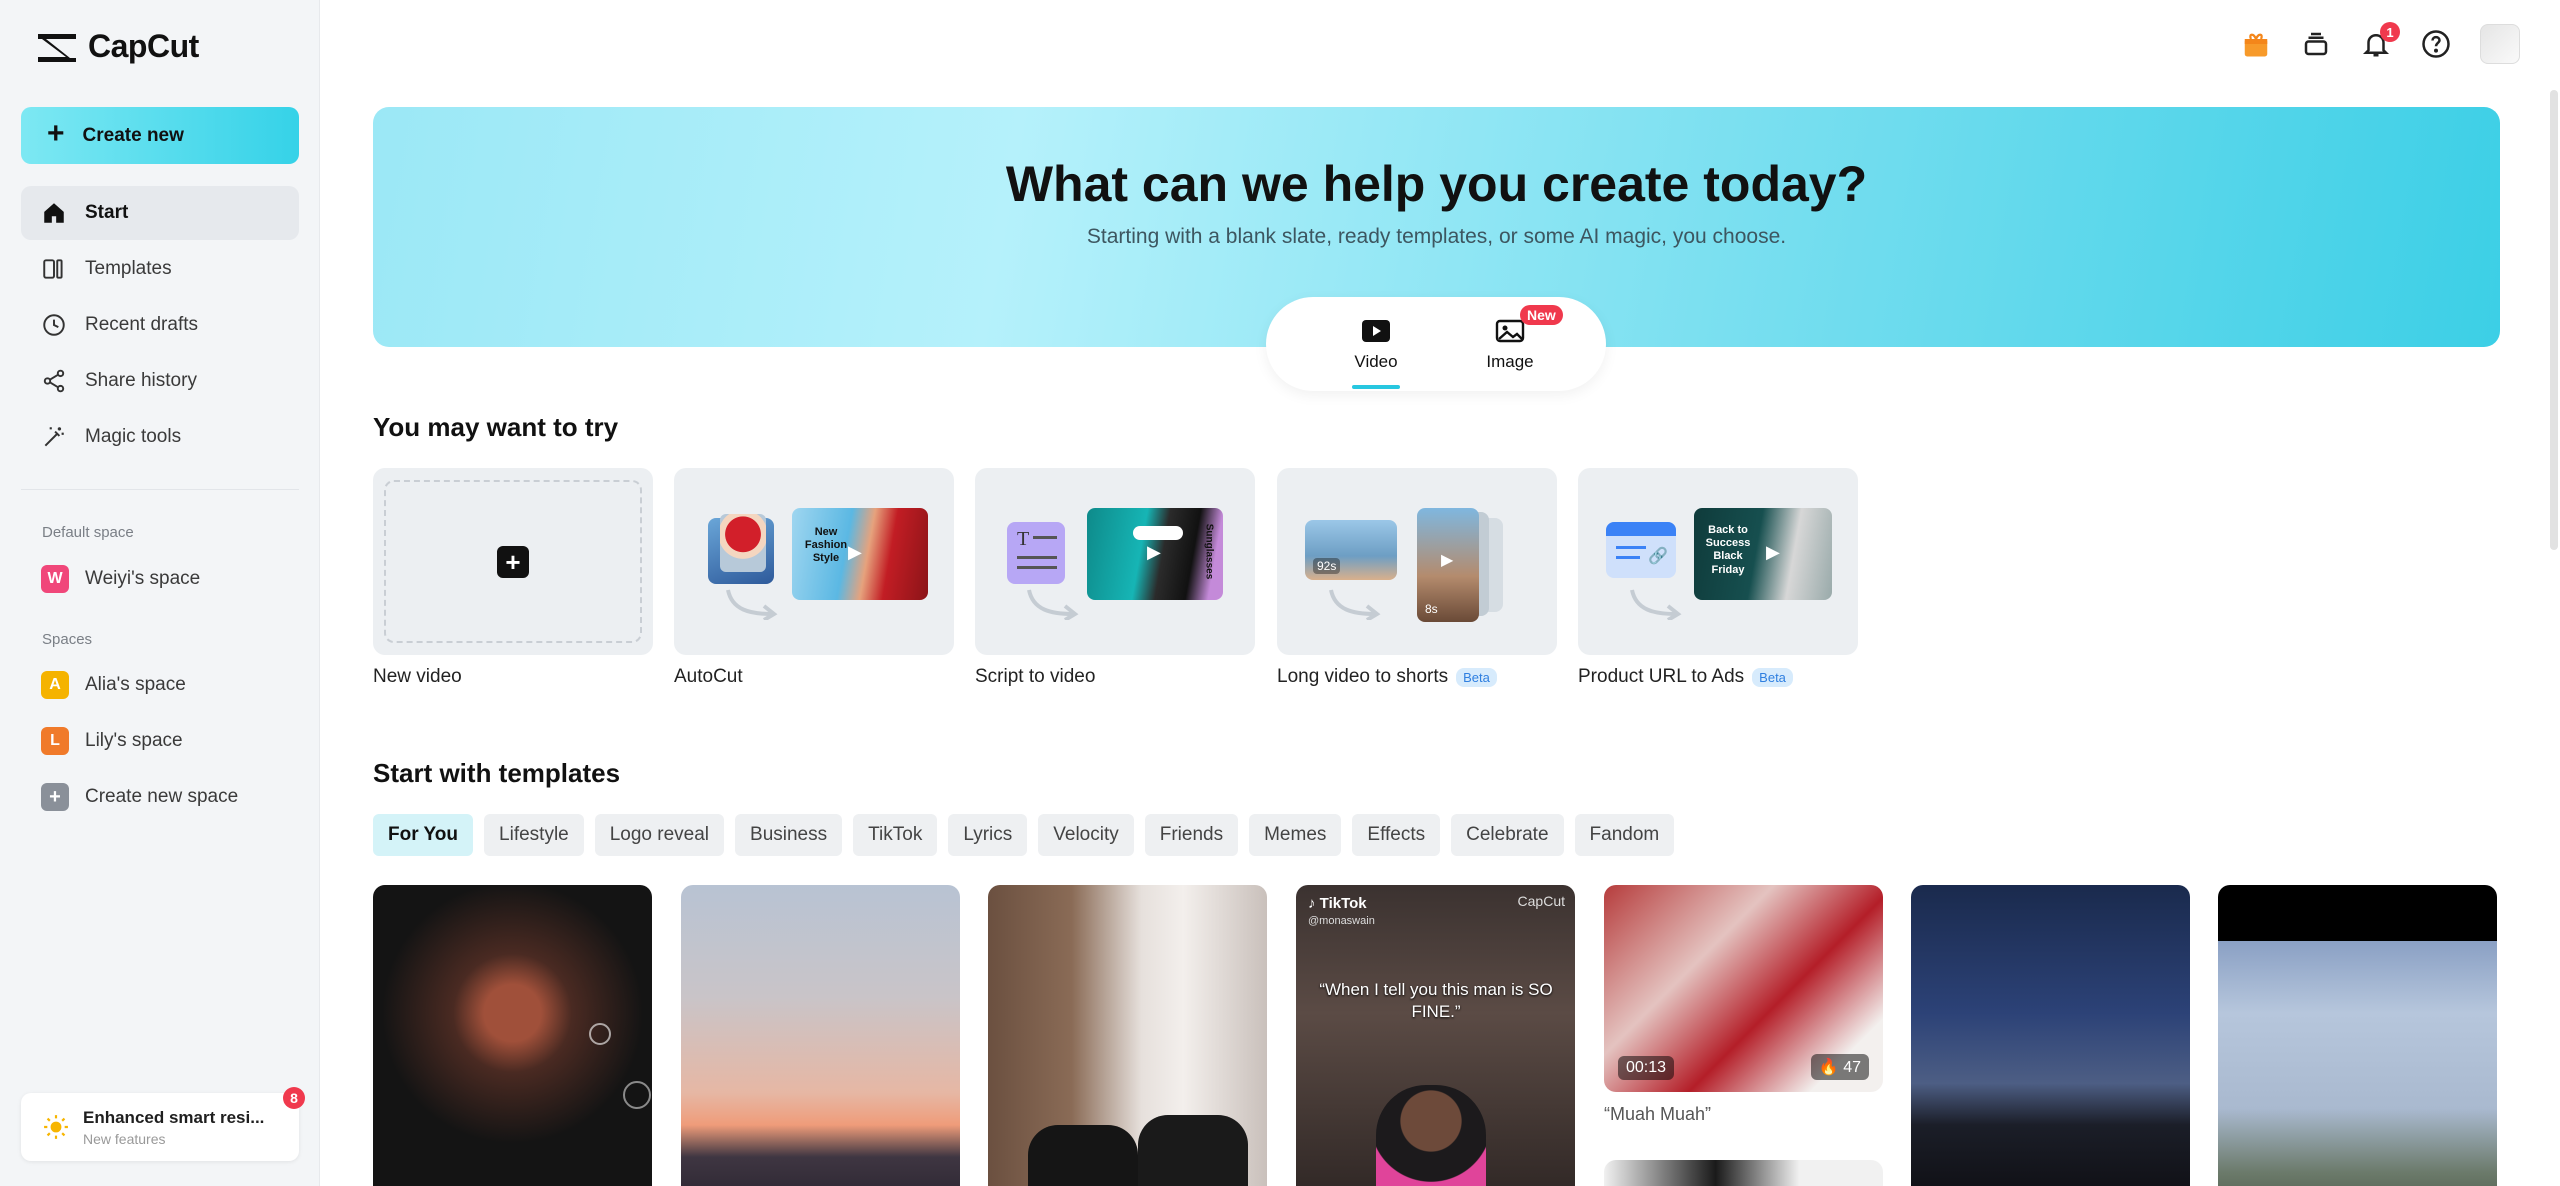  I want to click on new-video-dropzone: +, so click(513, 561).